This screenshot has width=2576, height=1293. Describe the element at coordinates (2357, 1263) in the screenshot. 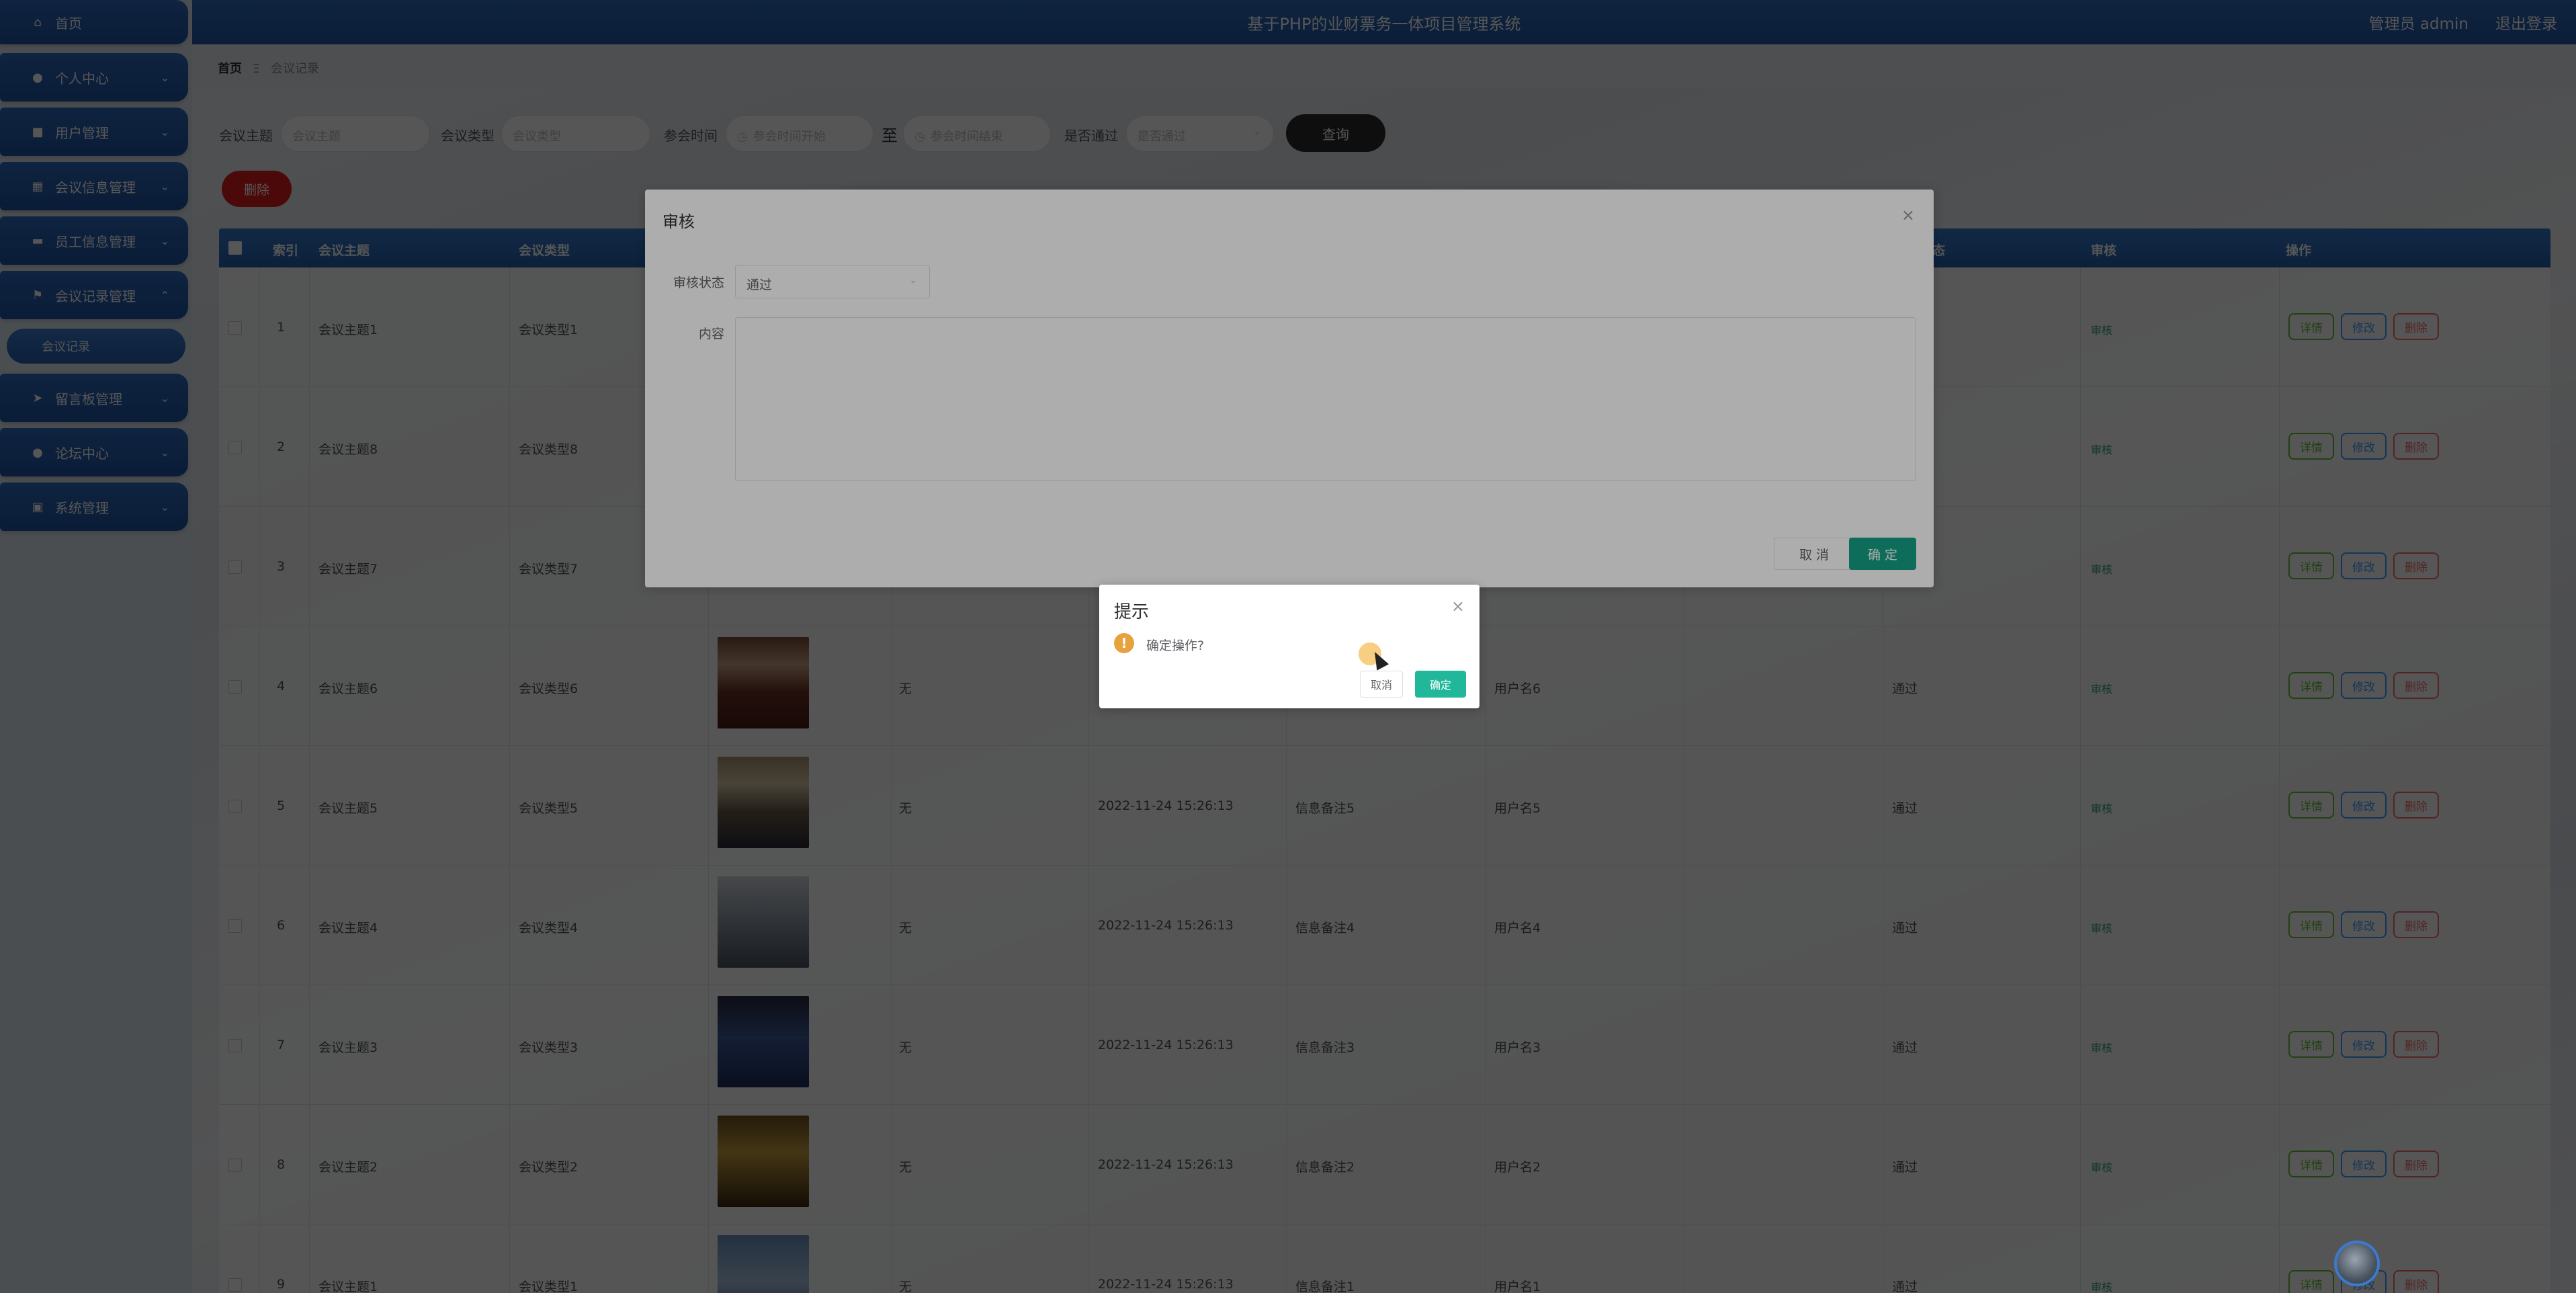

I see `floating-avatar` at that location.